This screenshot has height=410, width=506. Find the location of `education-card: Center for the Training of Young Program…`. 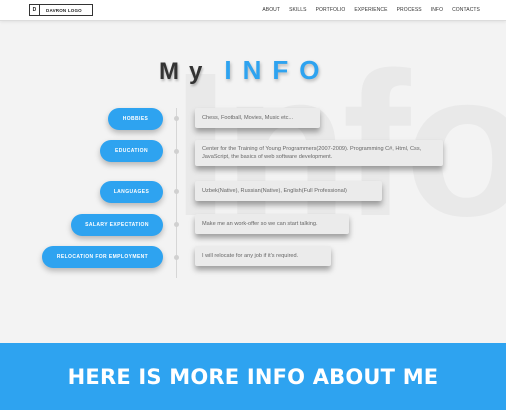

education-card: Center for the Training of Young Program… is located at coordinates (319, 153).